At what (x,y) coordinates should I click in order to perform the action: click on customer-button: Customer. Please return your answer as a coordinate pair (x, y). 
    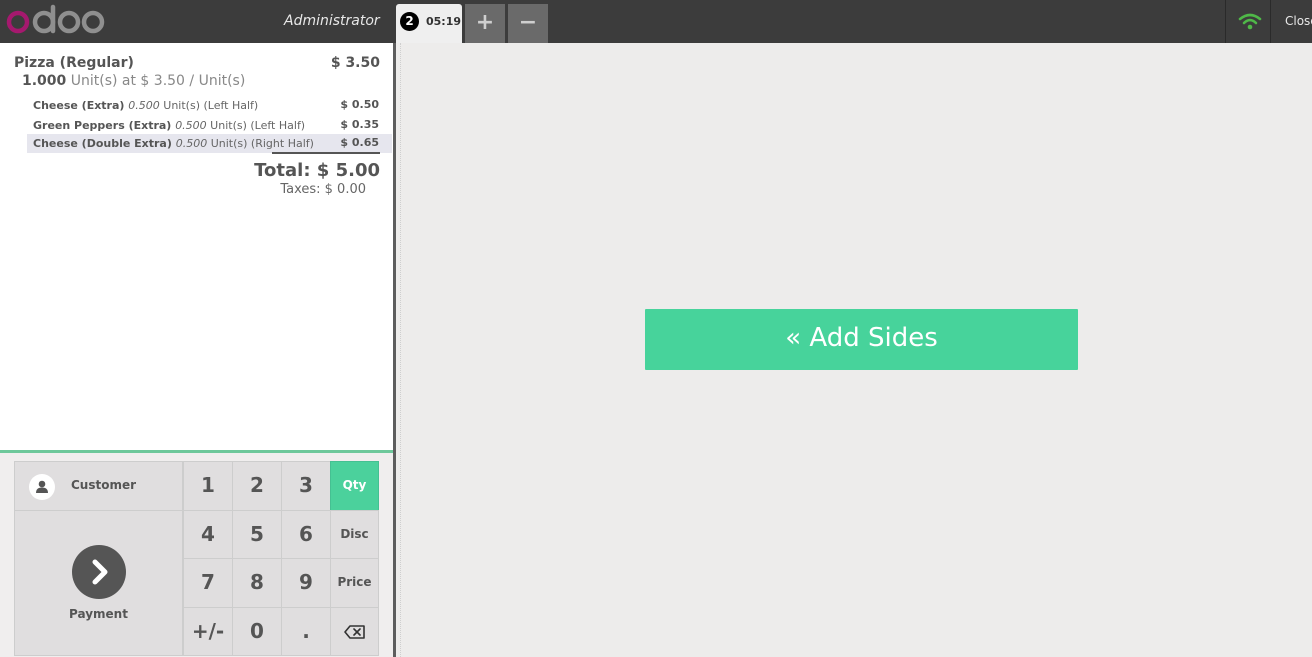
    Looking at the image, I should click on (98, 486).